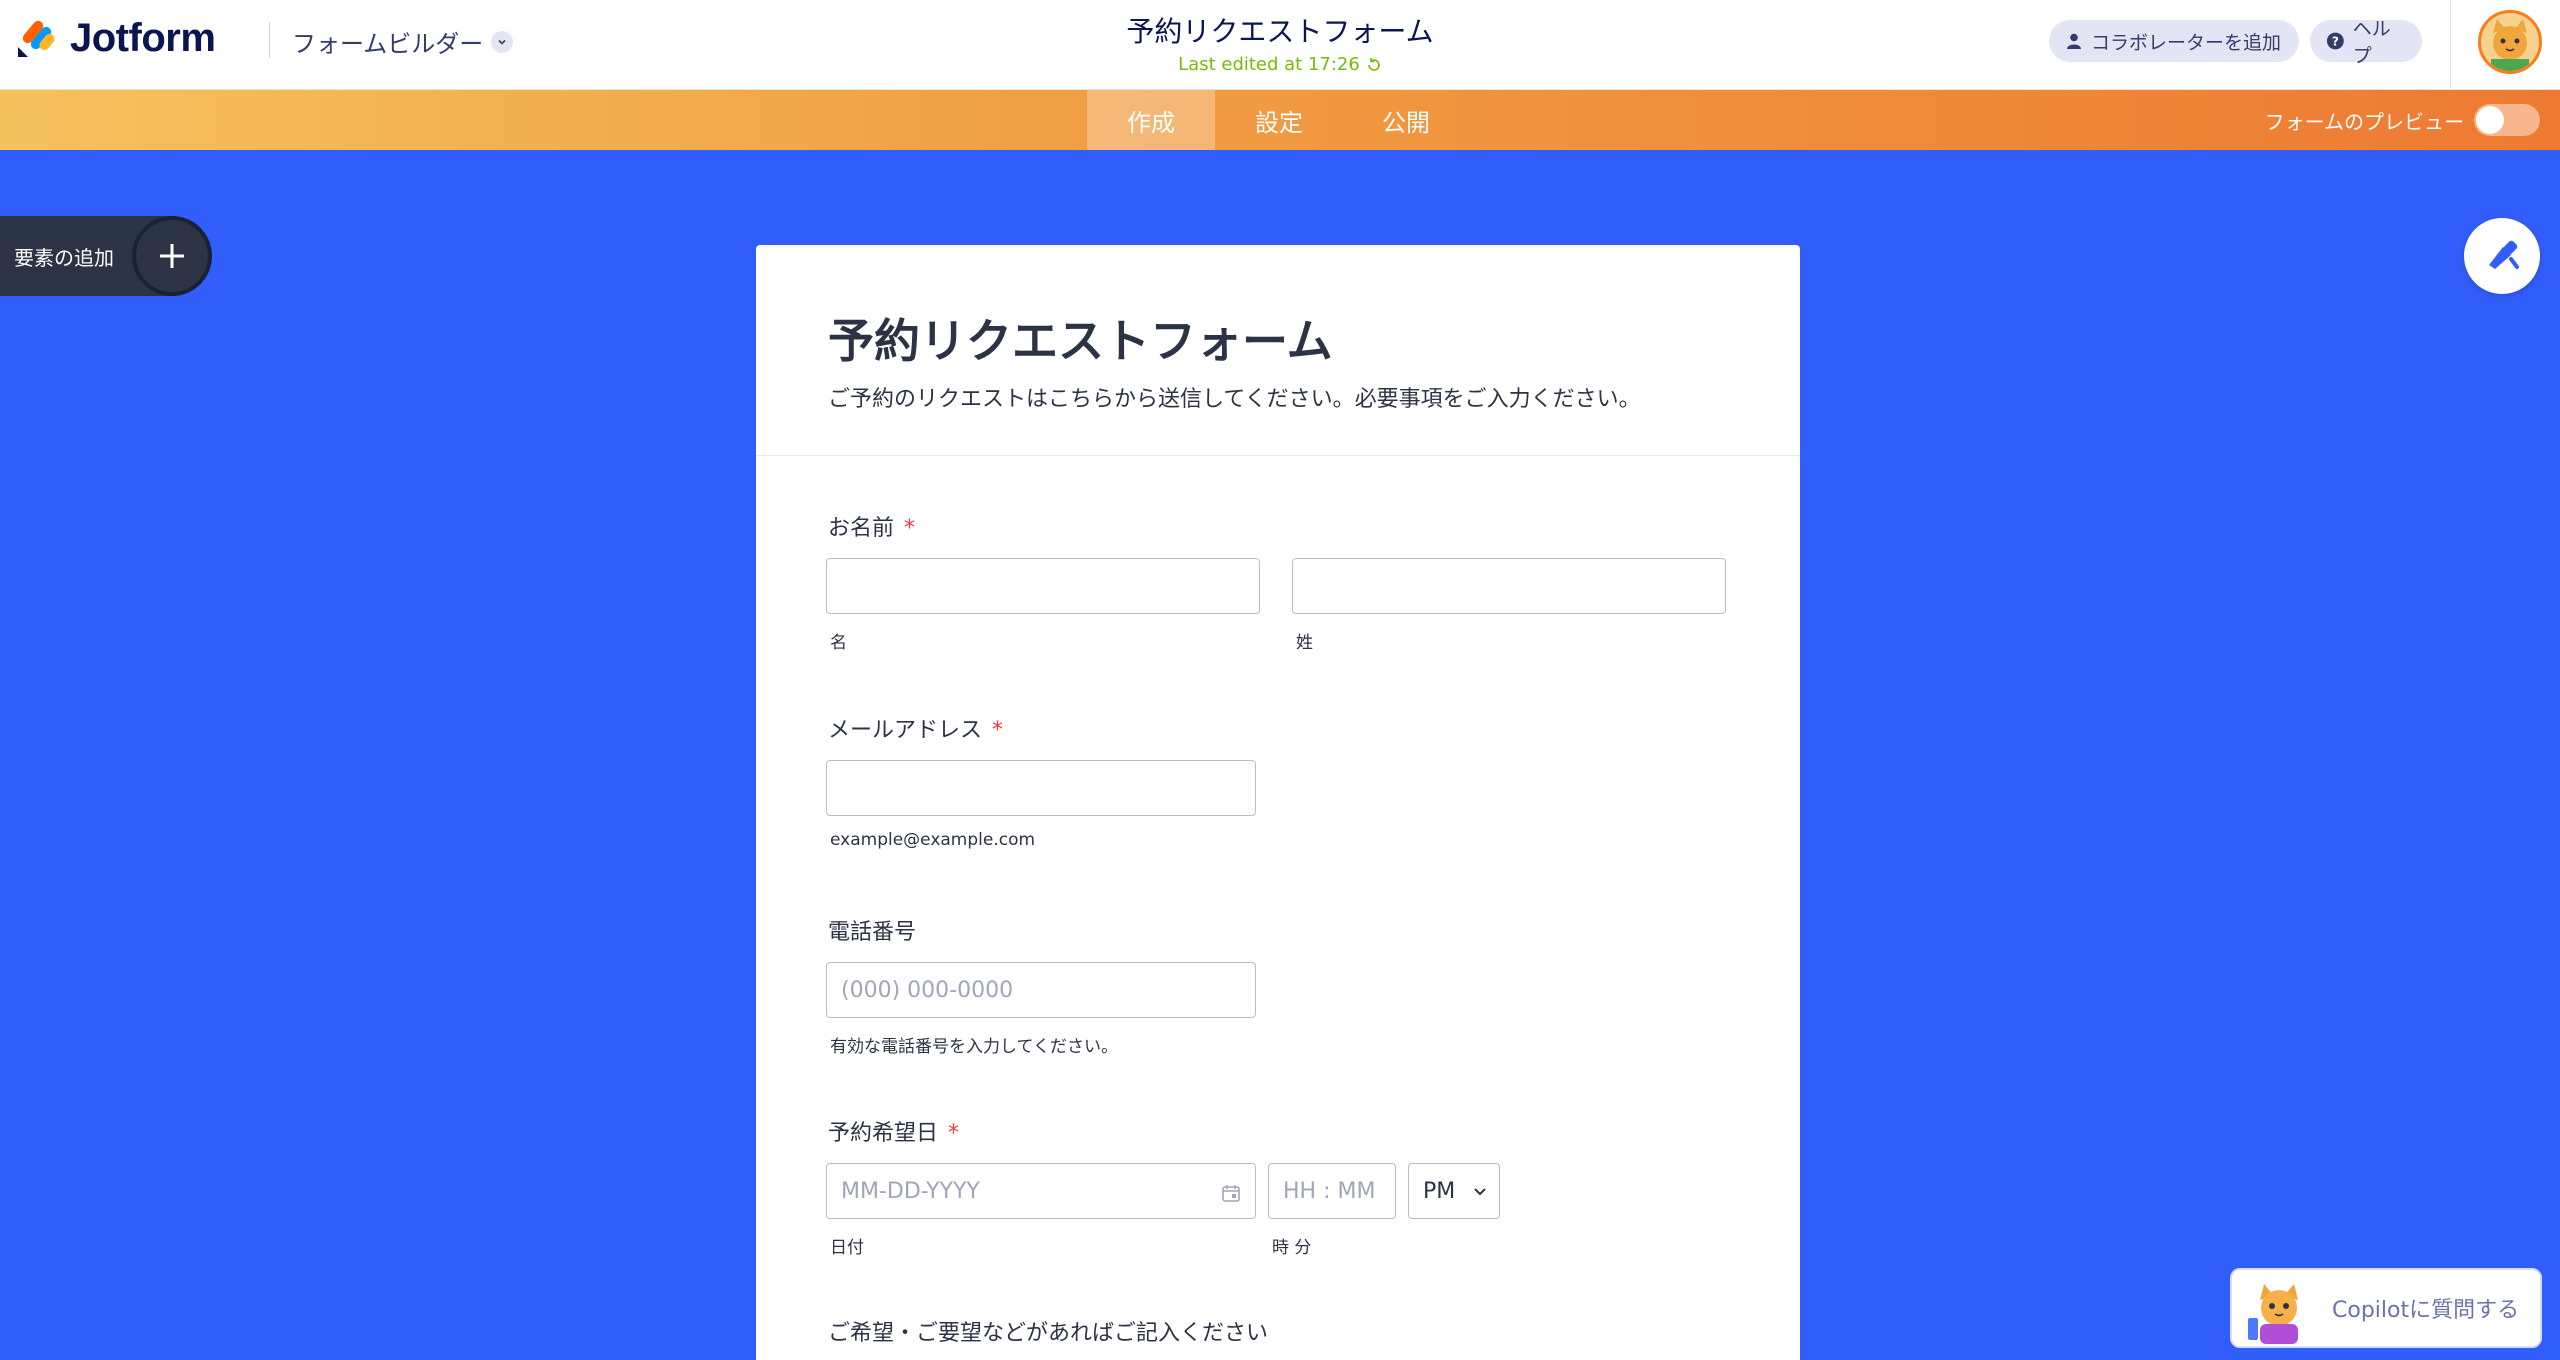 The height and width of the screenshot is (1360, 2560). Describe the element at coordinates (927, 990) in the screenshot. I see `phone-placeholder: (000) 000-0000` at that location.